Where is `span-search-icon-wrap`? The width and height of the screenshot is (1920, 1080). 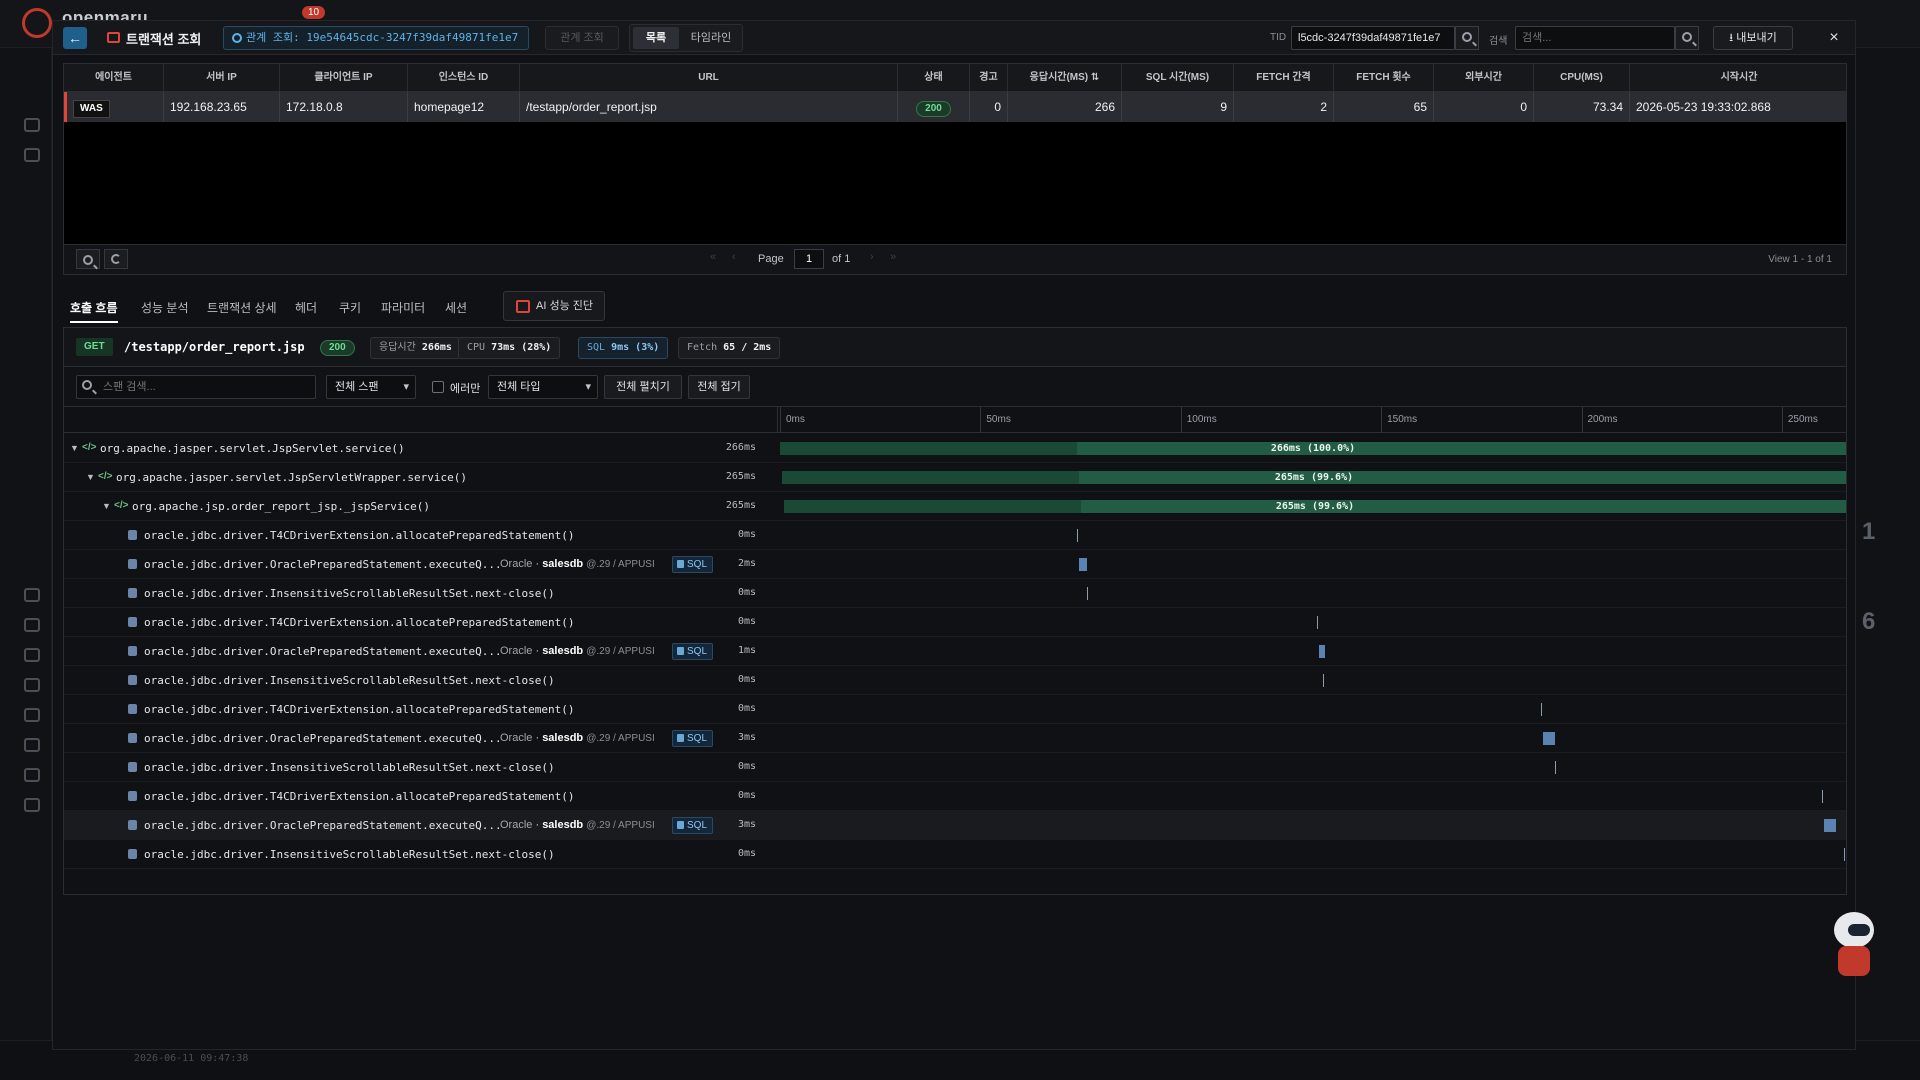
span-search-icon-wrap is located at coordinates (88, 387).